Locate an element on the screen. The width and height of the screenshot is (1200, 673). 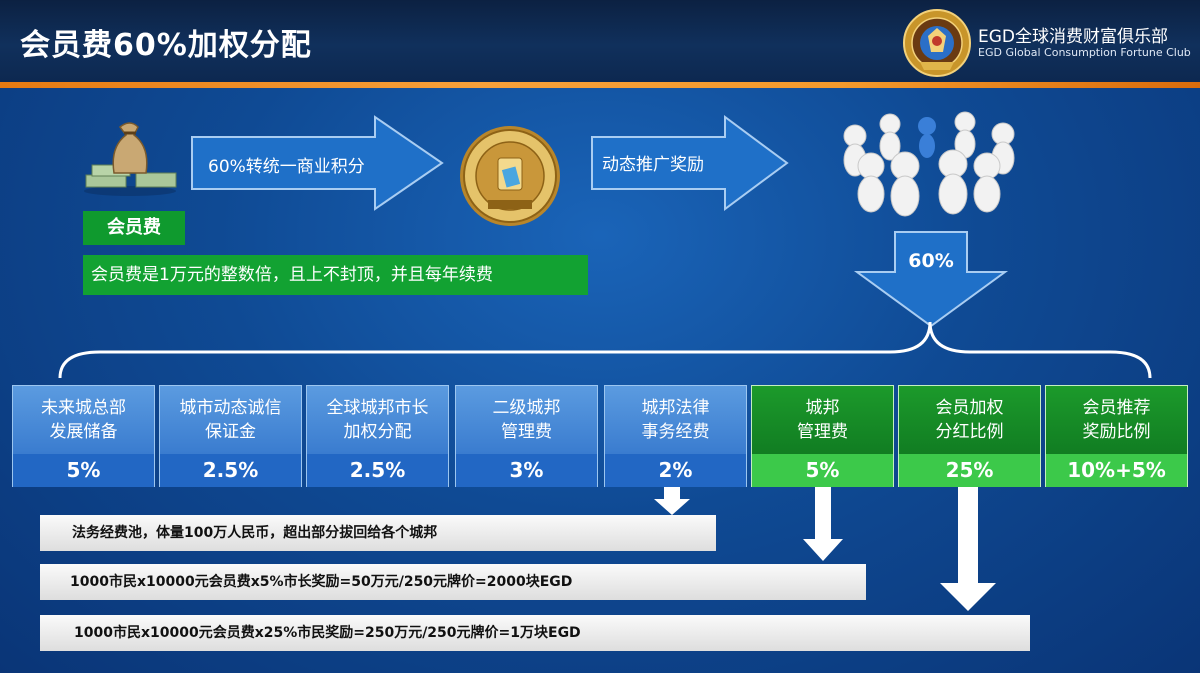
allocation-box: 全球城邦市长 加权分配 2.5% is located at coordinates (377, 436).